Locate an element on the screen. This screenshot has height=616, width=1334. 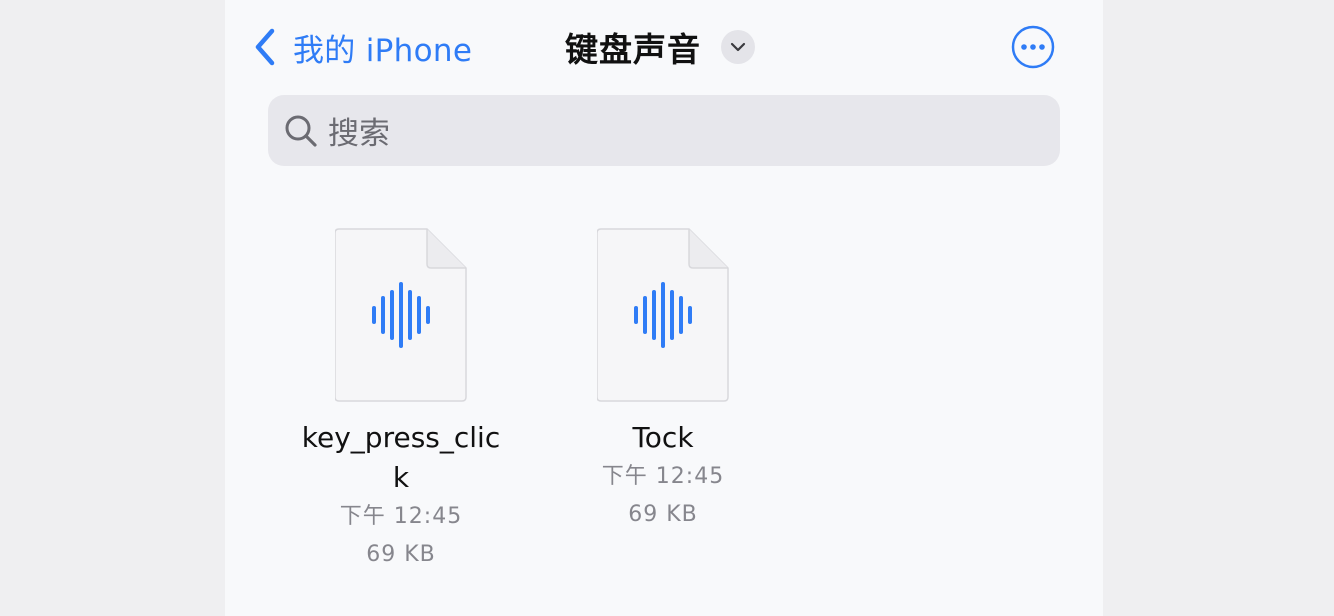
page-title: 键盘声音 is located at coordinates (633, 49).